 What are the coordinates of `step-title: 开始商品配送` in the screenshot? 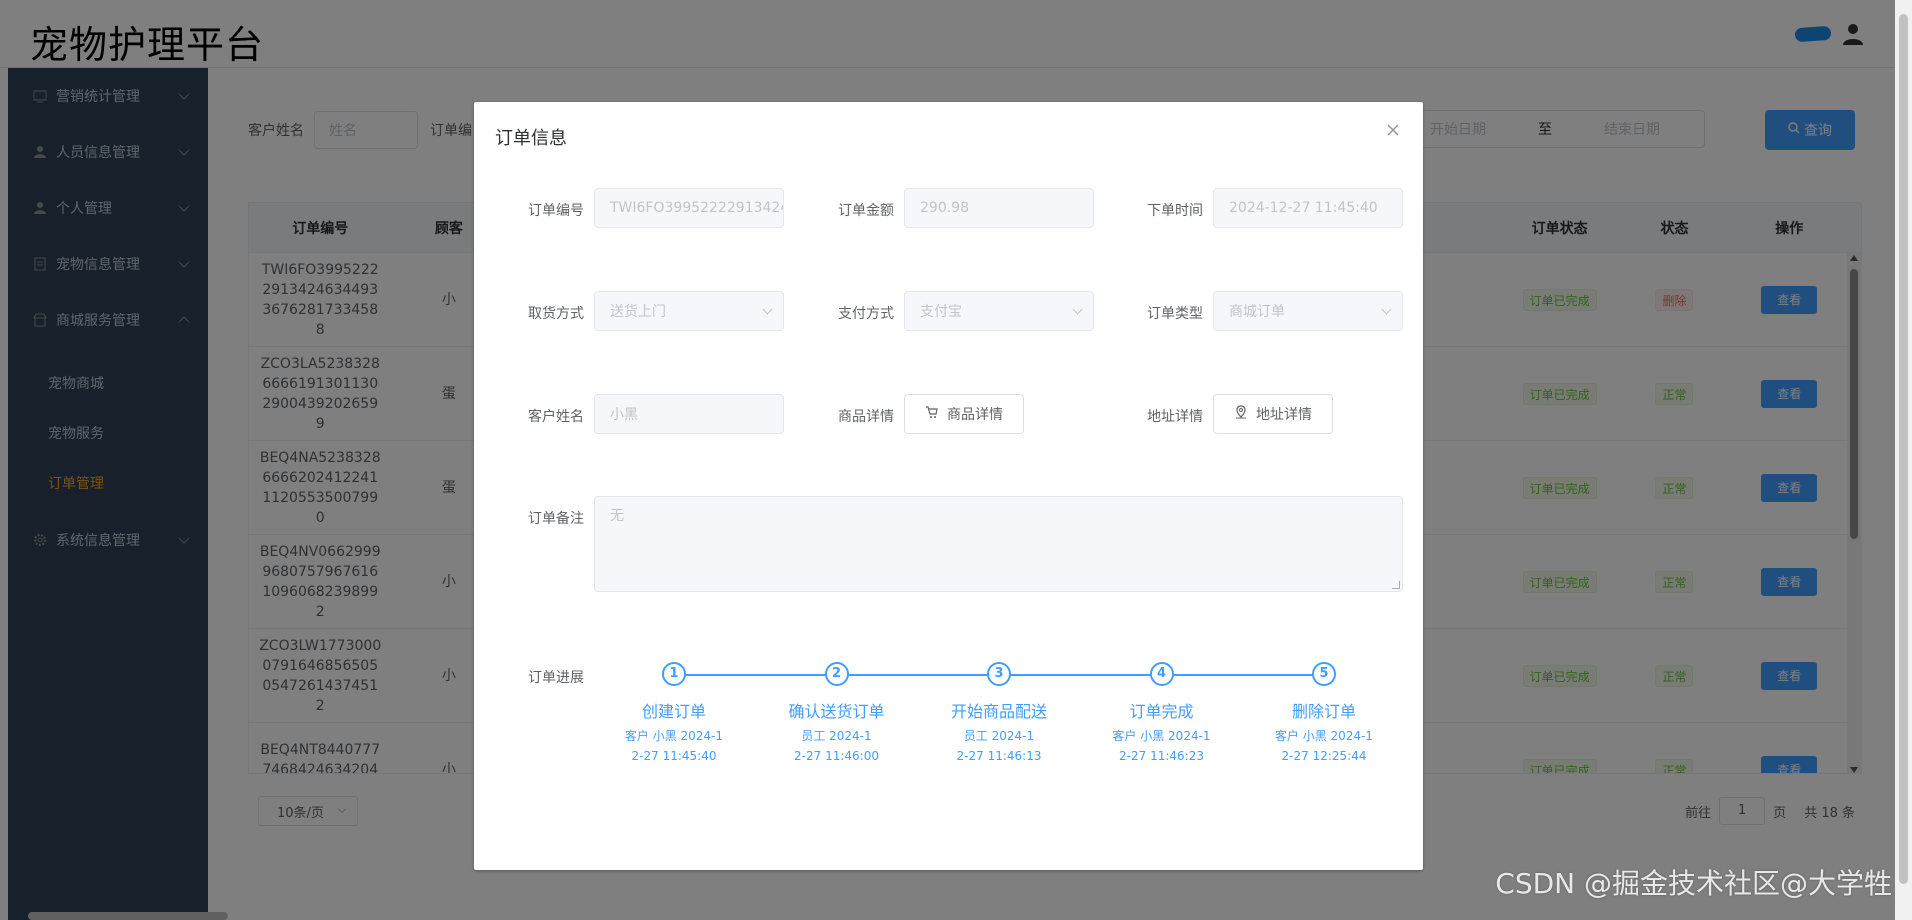 It's located at (998, 711).